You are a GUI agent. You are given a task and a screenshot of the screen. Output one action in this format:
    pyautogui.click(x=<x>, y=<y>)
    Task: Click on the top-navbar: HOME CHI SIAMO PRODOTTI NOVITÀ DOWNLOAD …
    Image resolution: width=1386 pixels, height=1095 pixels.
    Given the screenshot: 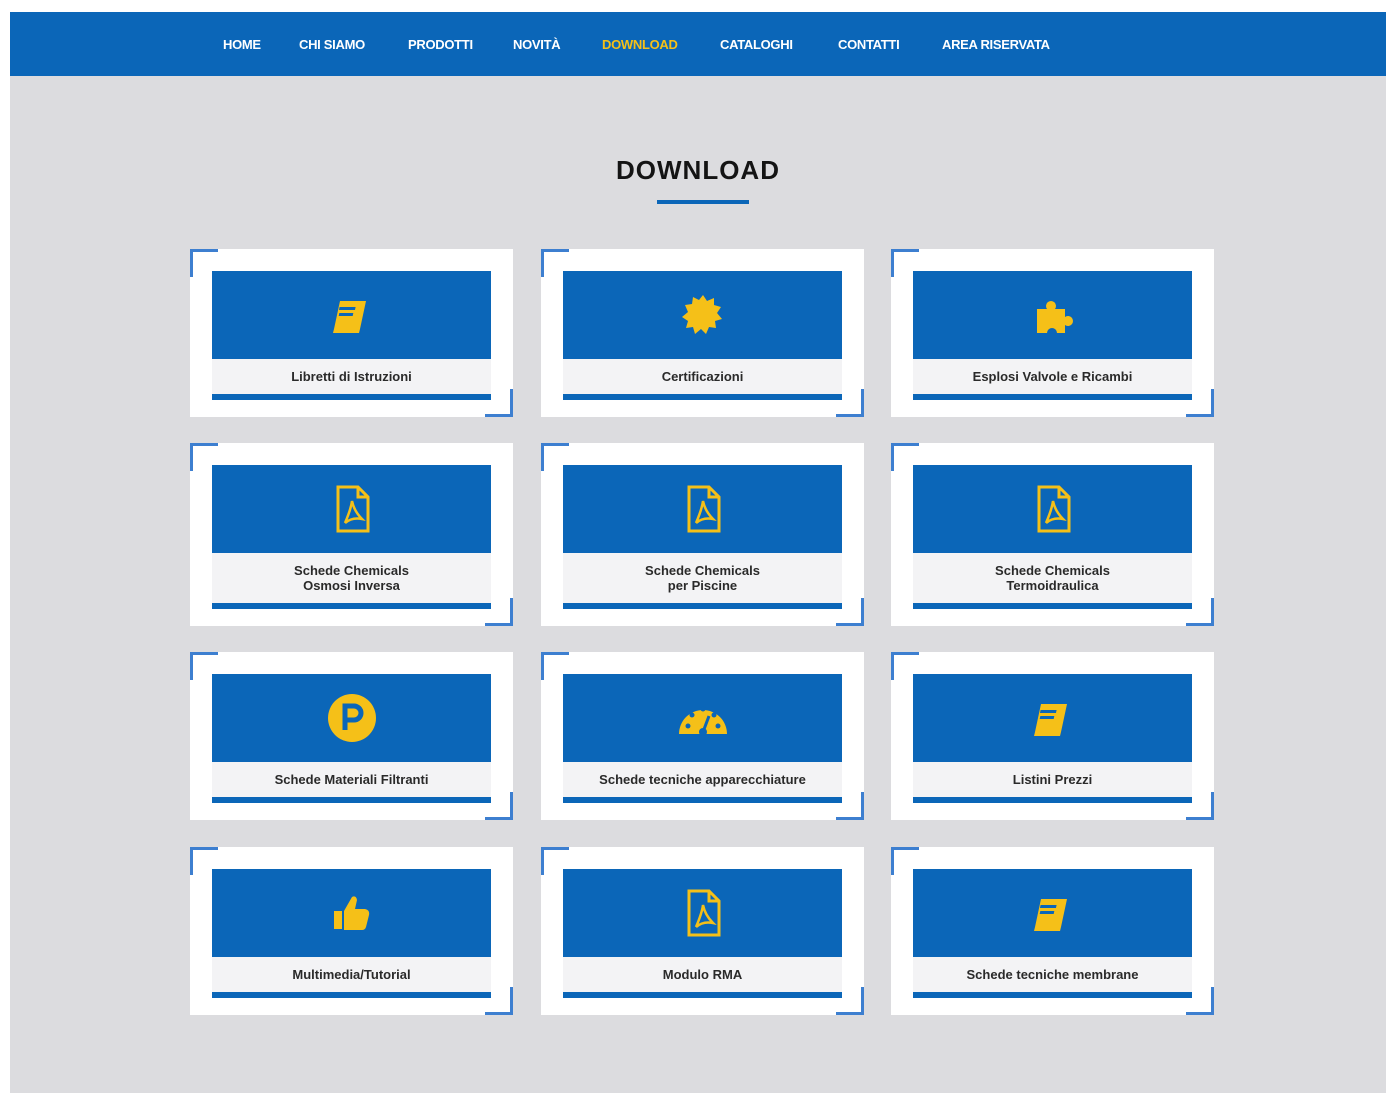 What is the action you would take?
    pyautogui.click(x=698, y=44)
    